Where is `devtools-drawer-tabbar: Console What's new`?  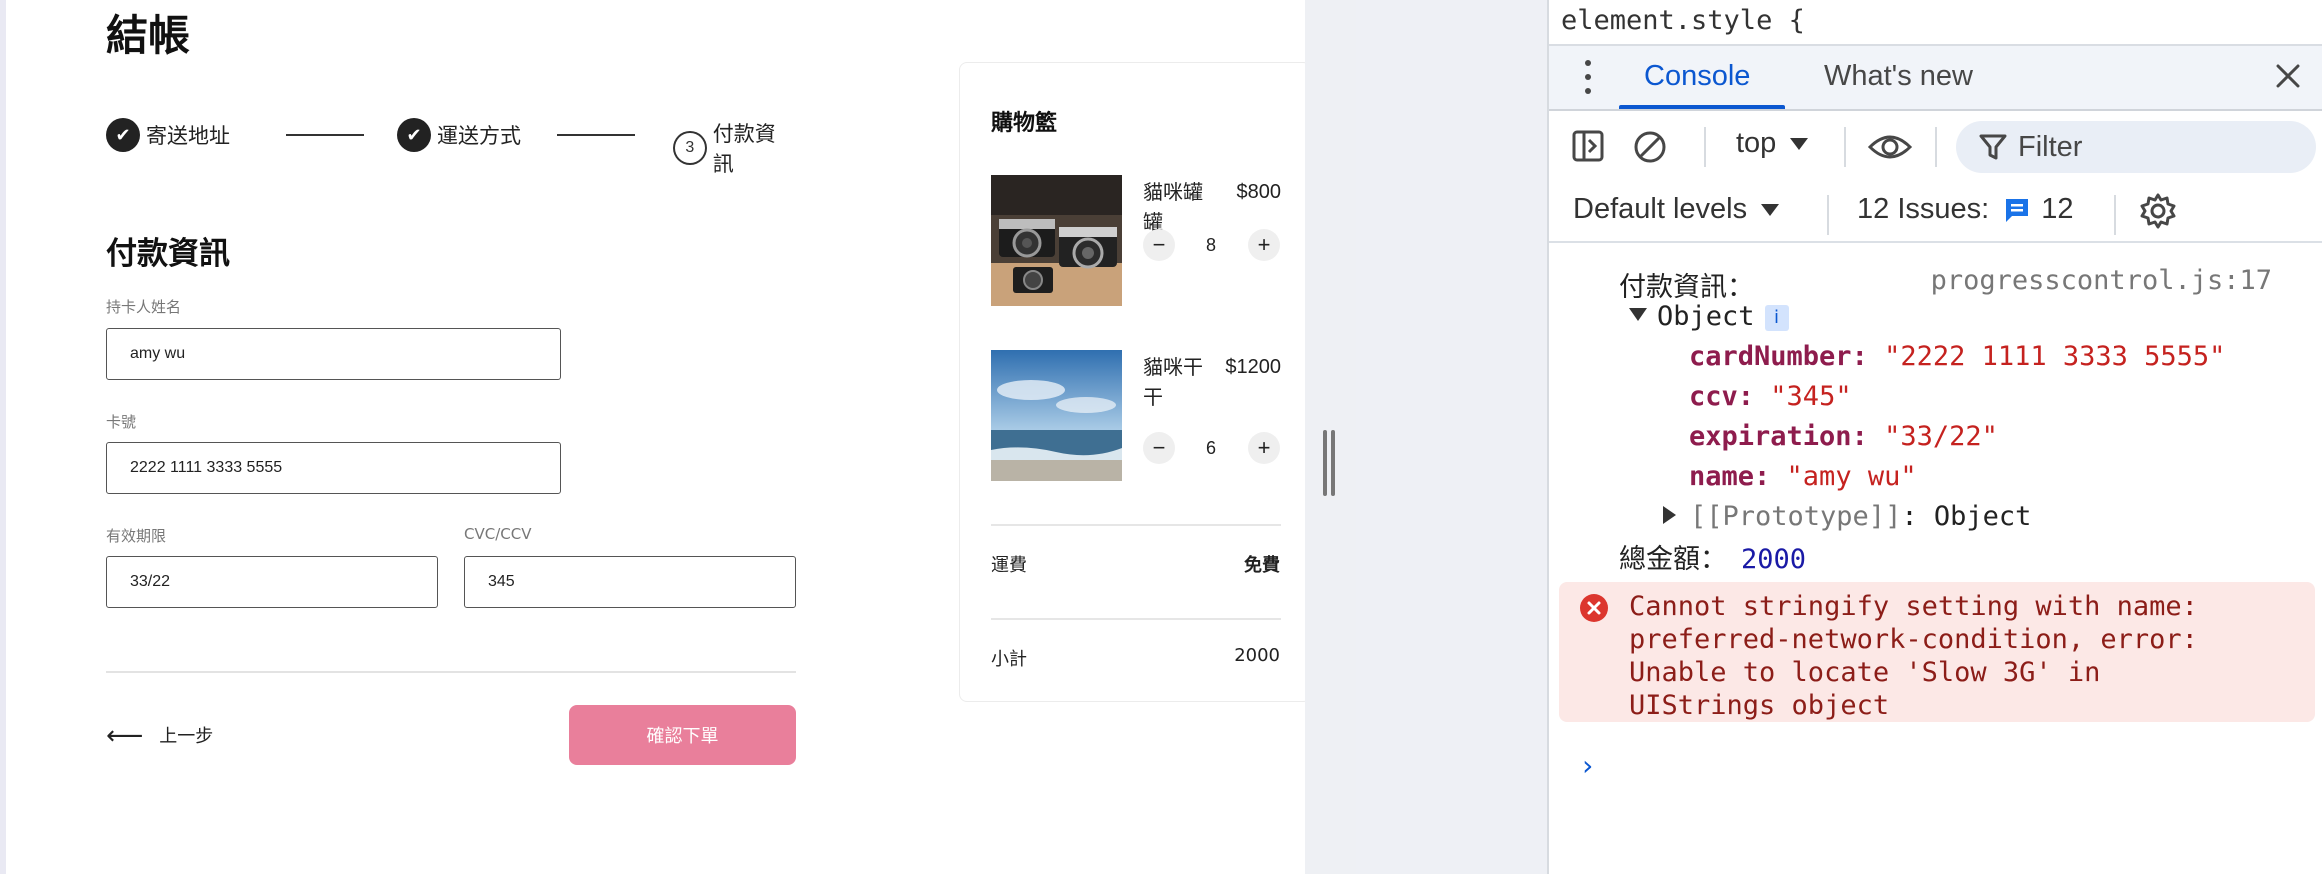
devtools-drawer-tabbar: Console What's new is located at coordinates (1935, 77).